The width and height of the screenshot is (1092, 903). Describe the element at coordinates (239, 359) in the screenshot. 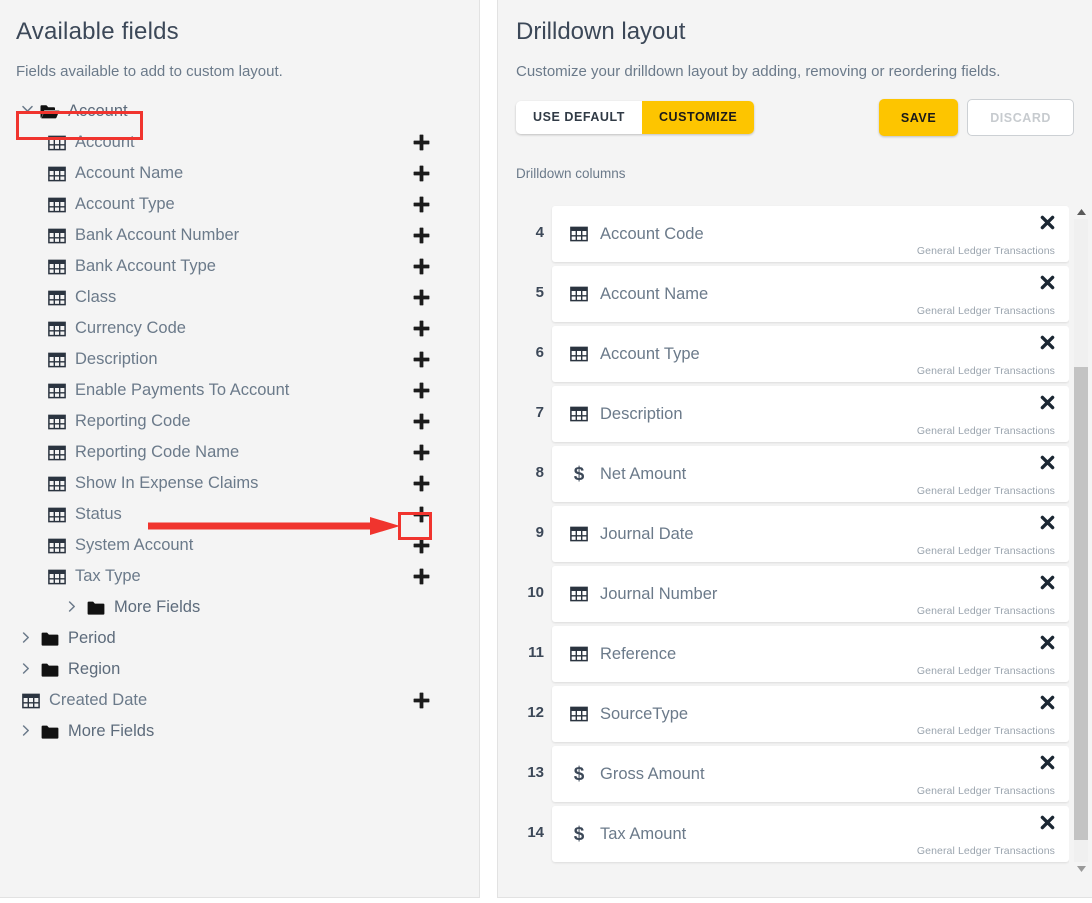

I see `field-row-description: Description` at that location.